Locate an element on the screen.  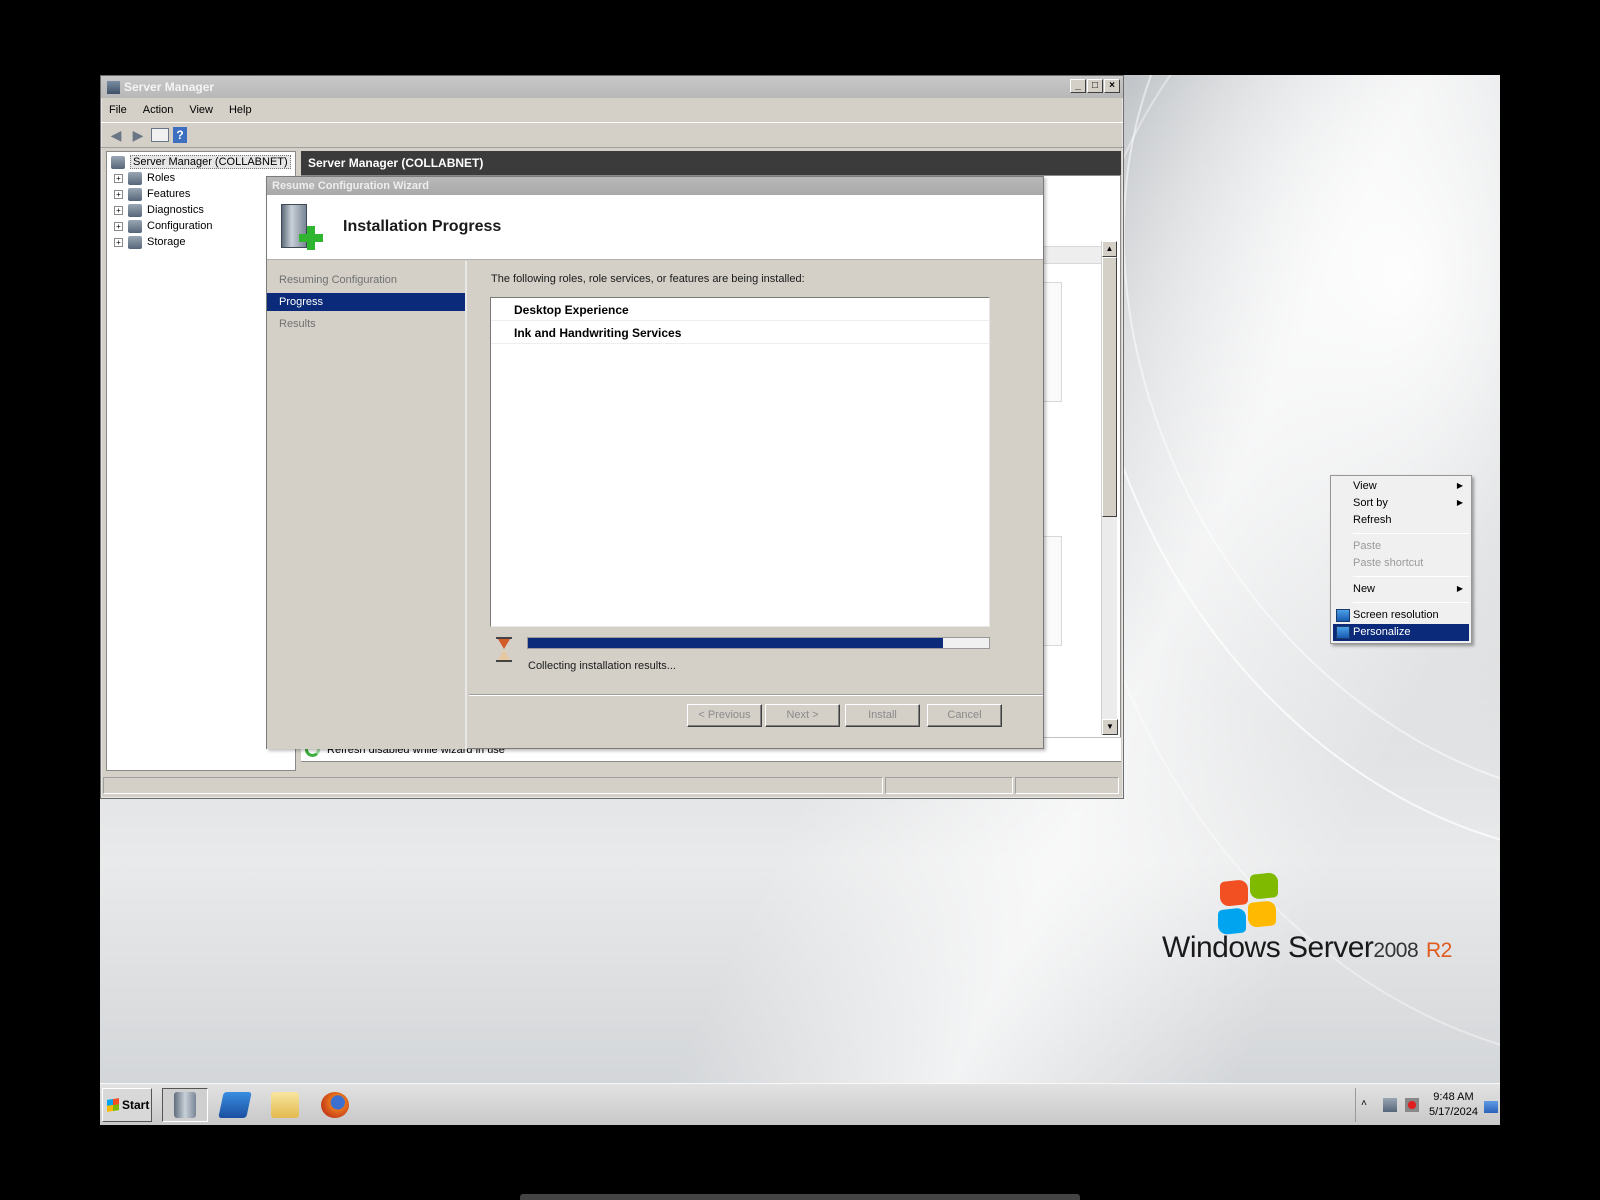
taskbar: Start ˄ 9:48 AM 5/17/2024 is located at coordinates (800, 1104).